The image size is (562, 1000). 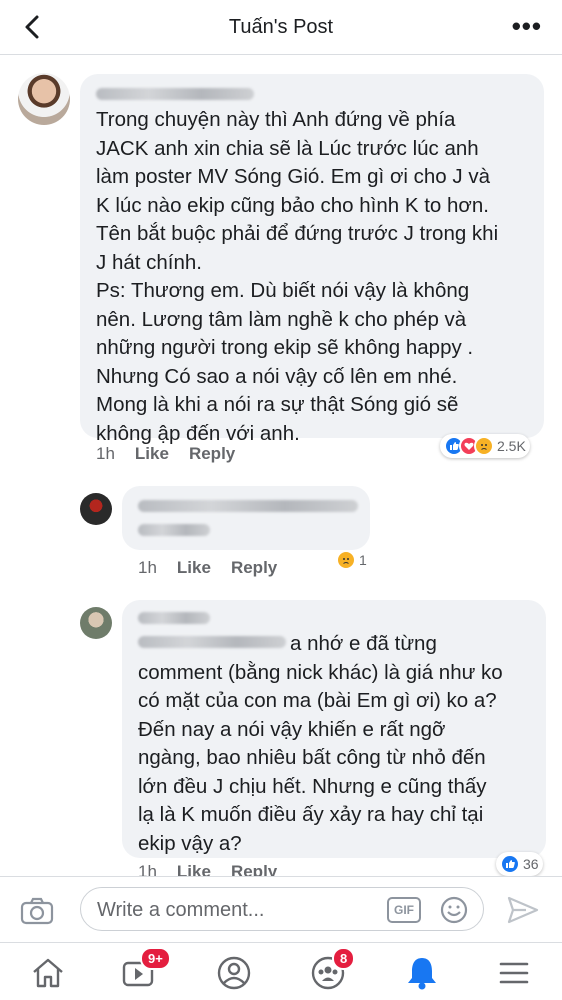 I want to click on emoji-icon, so click(x=454, y=910).